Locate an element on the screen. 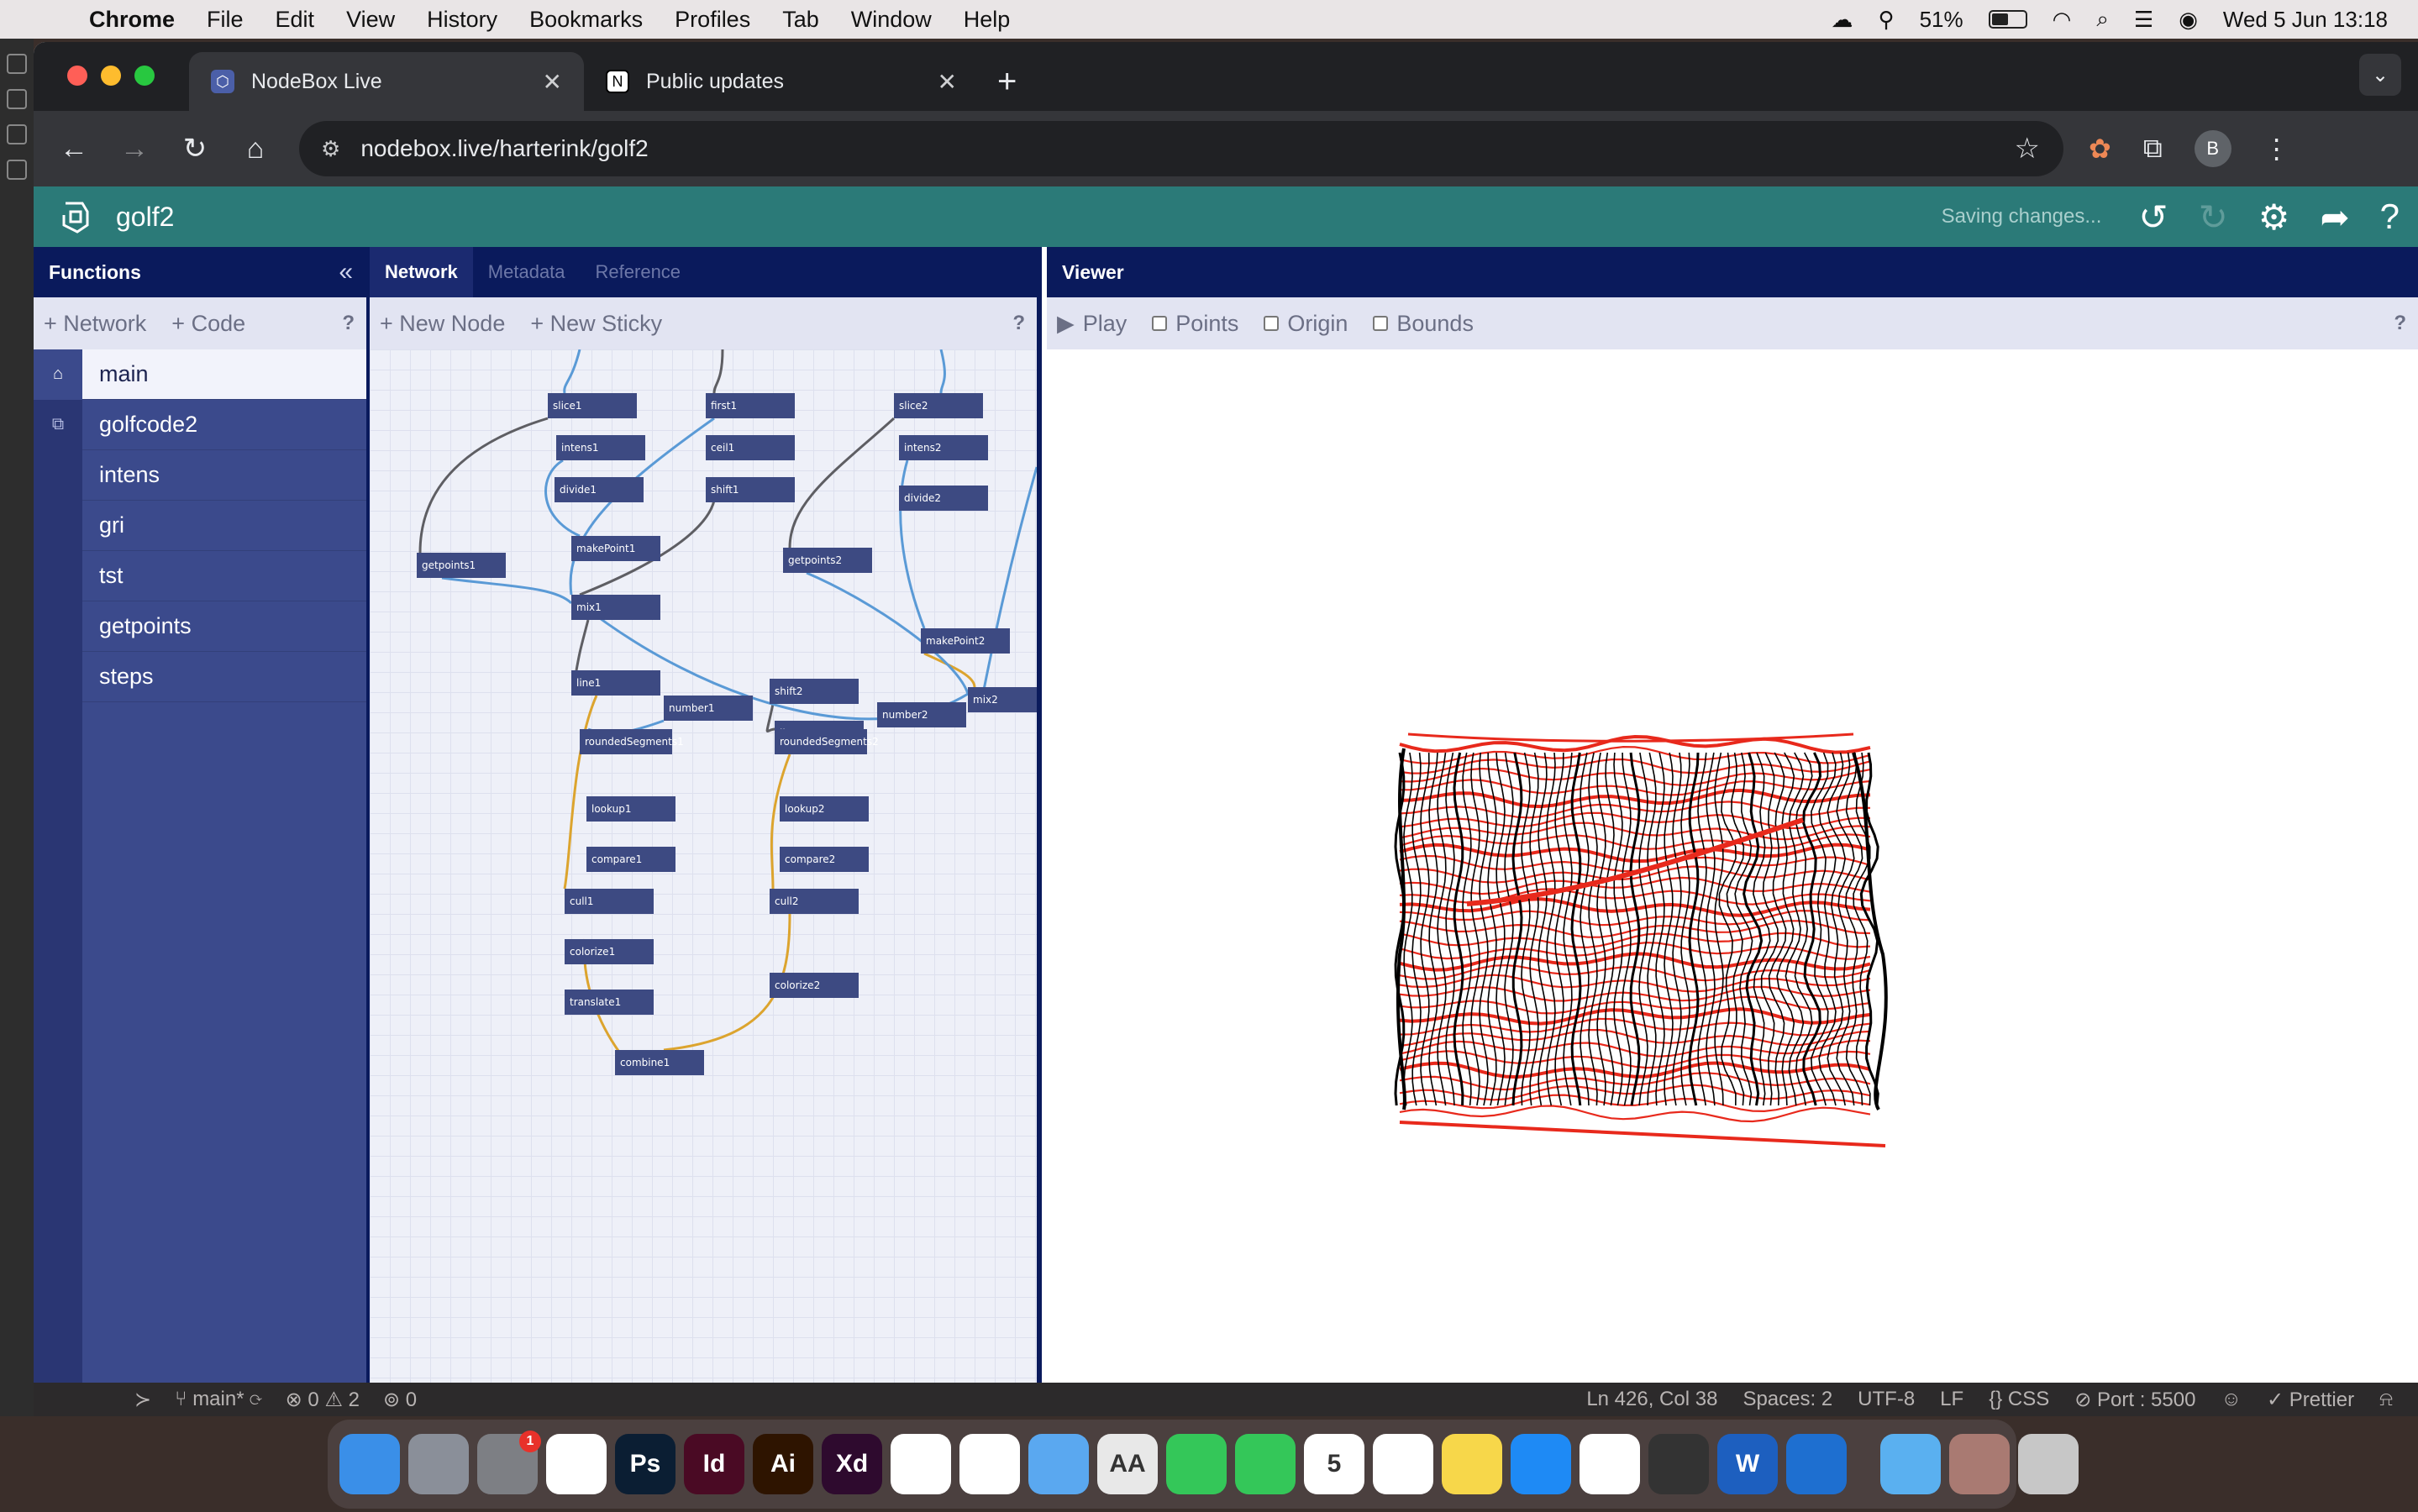 The height and width of the screenshot is (1512, 2418). menu-history: History is located at coordinates (462, 20).